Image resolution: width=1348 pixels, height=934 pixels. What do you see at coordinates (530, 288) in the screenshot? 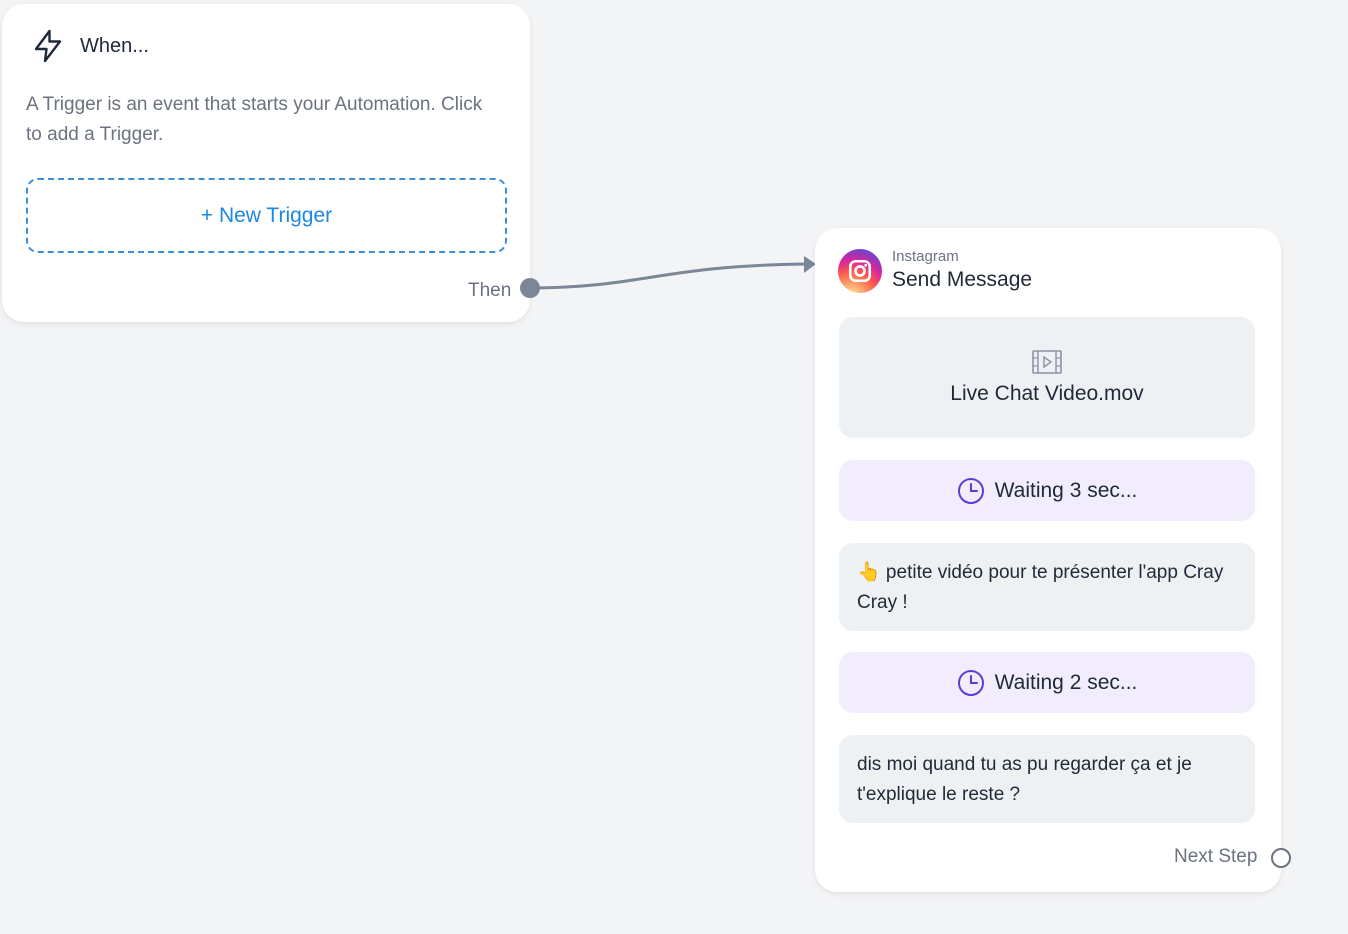
I see `then-output-port` at bounding box center [530, 288].